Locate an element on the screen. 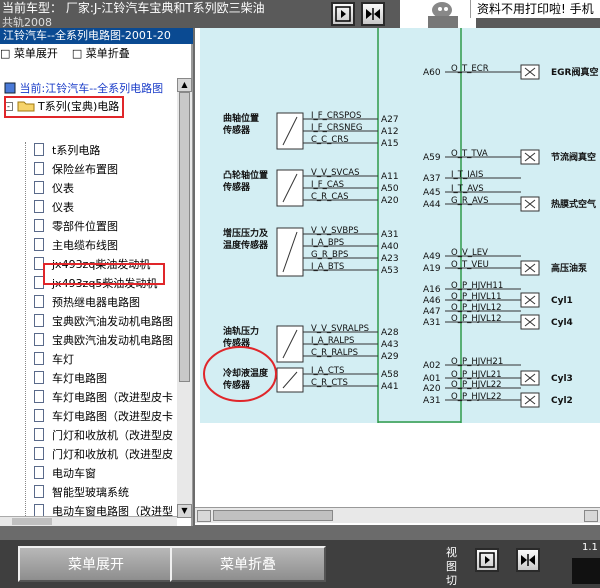 This screenshot has height=588, width=600. hscroll-thumb is located at coordinates (32, 521).